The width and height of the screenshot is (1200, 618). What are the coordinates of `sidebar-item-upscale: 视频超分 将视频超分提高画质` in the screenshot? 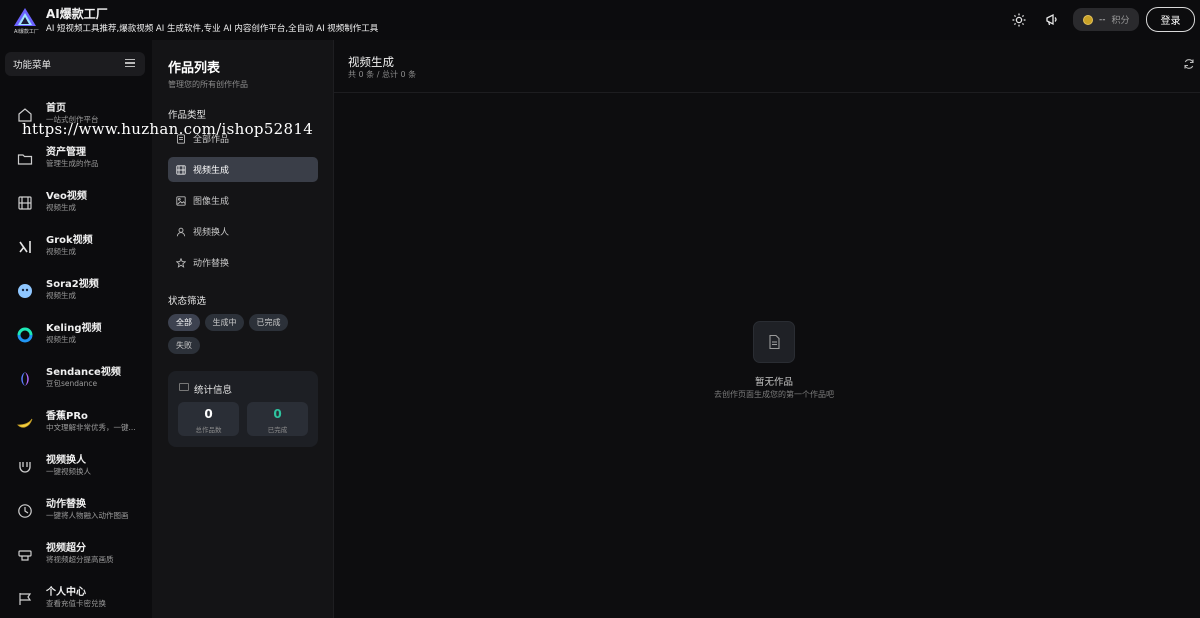 It's located at (76, 556).